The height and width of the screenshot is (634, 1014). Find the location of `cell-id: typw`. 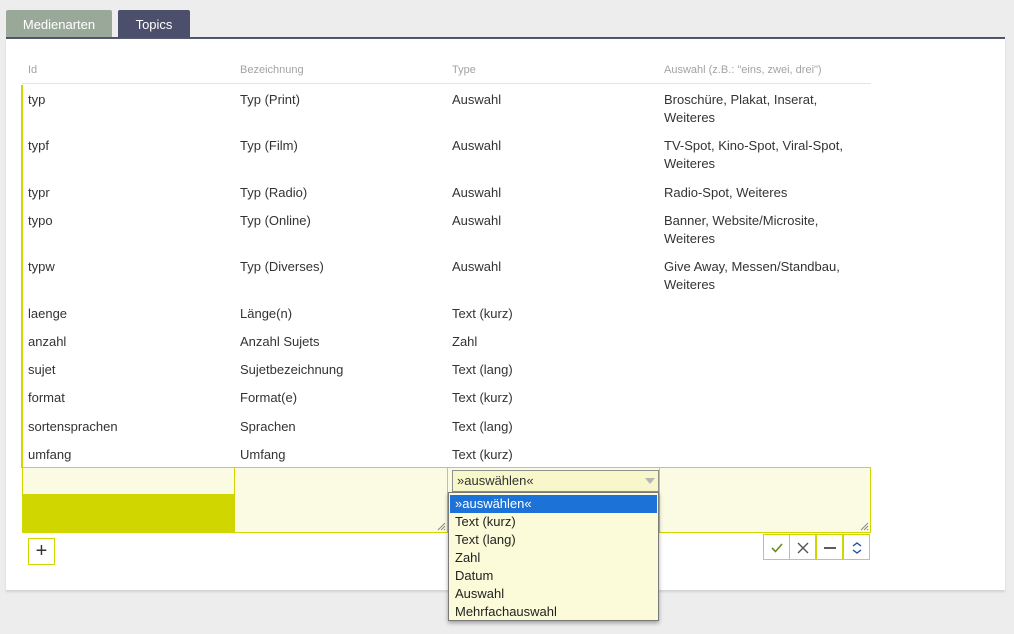

cell-id: typw is located at coordinates (41, 266).